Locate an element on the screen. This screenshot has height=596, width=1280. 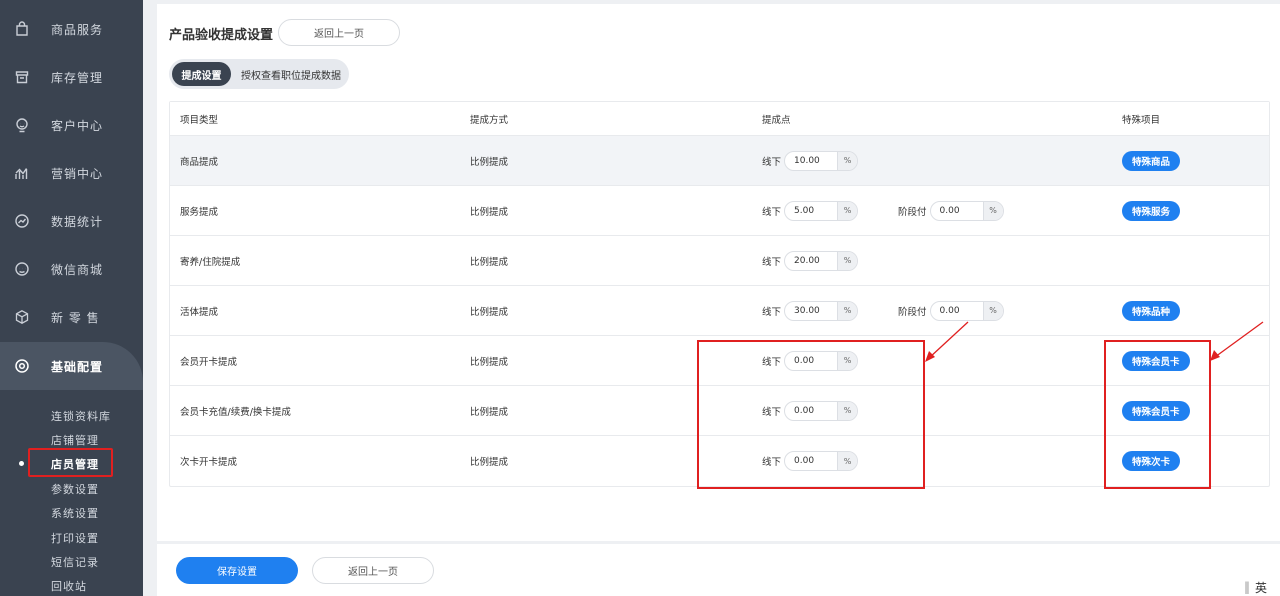
sidebar-item-label: 基础配置 is located at coordinates (77, 366).